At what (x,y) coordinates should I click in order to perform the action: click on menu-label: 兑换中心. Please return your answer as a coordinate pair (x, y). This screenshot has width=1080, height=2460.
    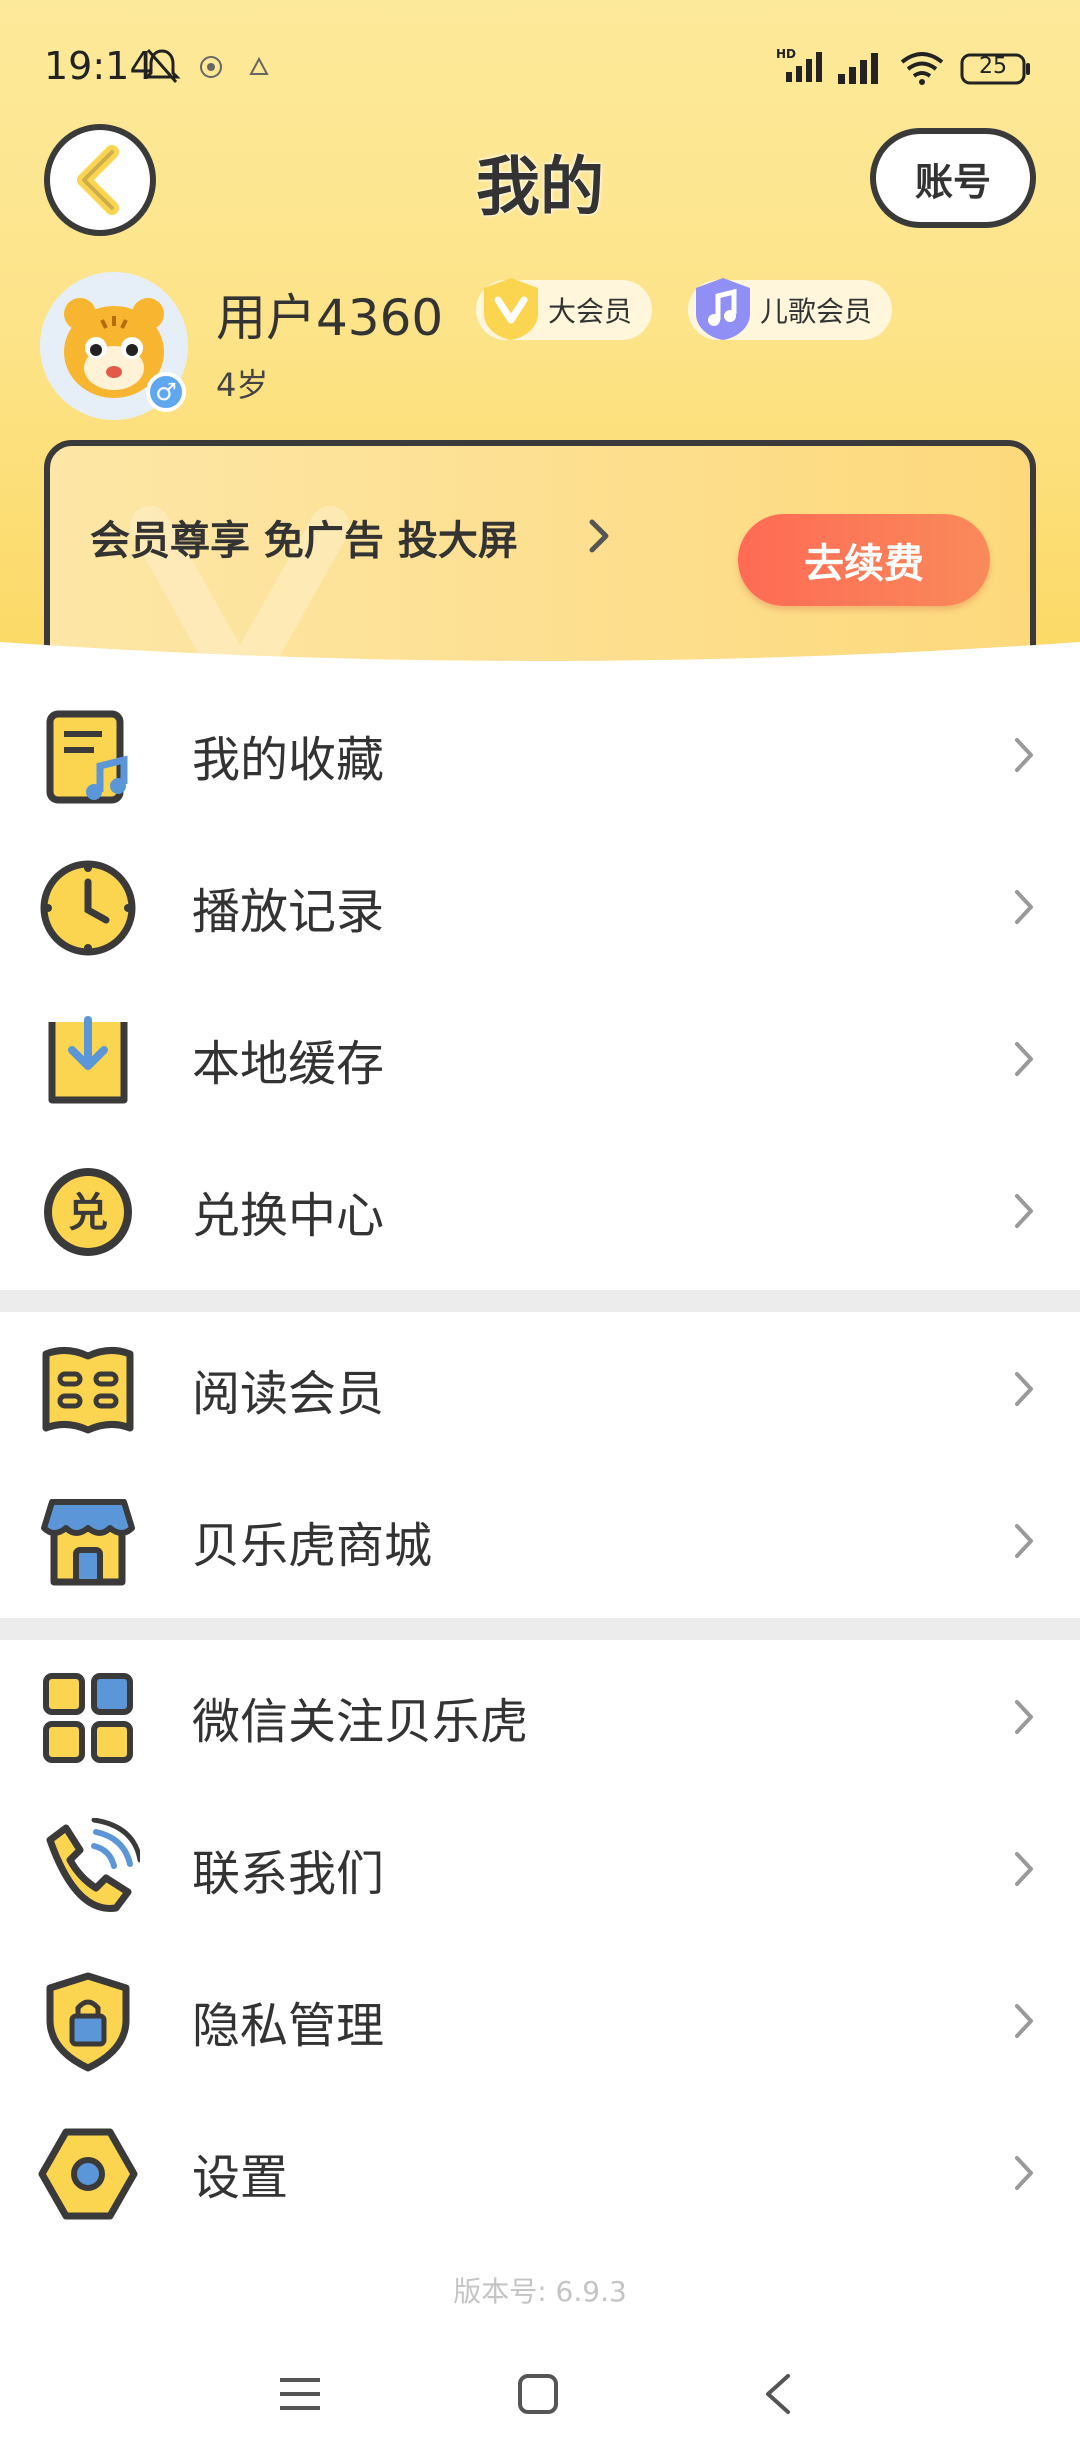
    Looking at the image, I should click on (288, 1216).